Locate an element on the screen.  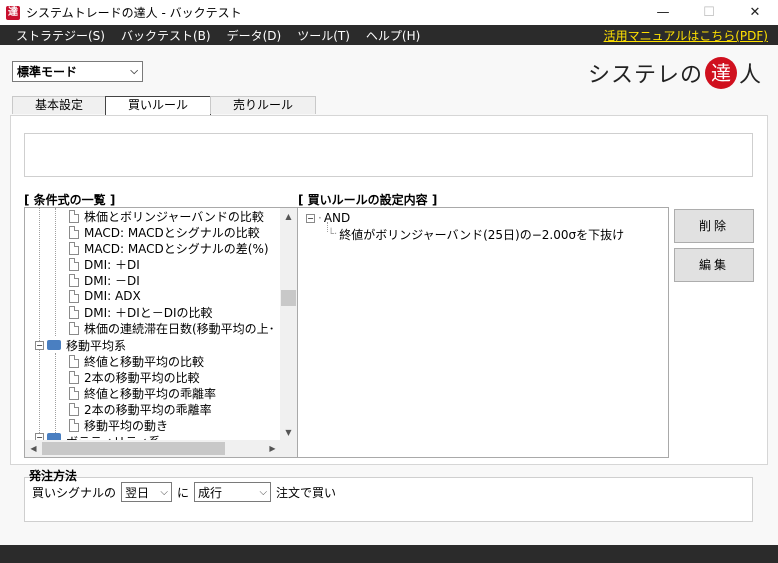
app-icon: 達 is located at coordinates (13, 12).